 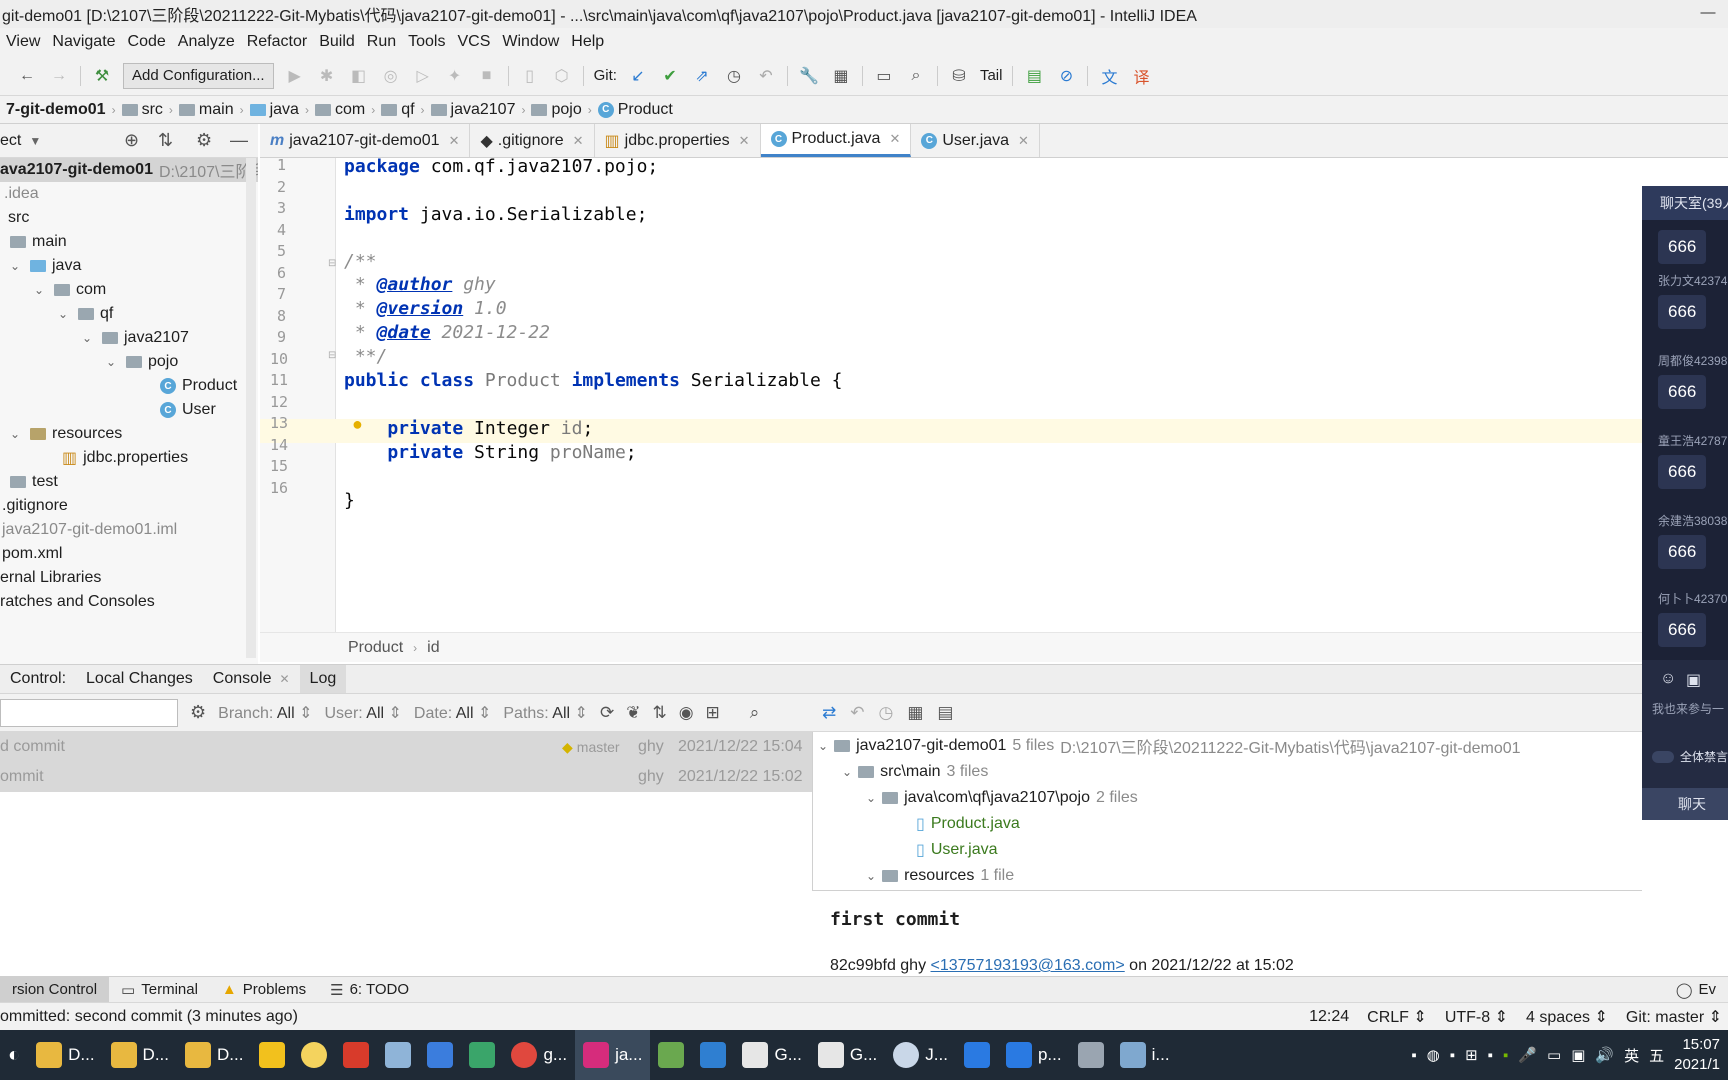 I want to click on build-hammer-icon: ⚒, so click(x=102, y=76).